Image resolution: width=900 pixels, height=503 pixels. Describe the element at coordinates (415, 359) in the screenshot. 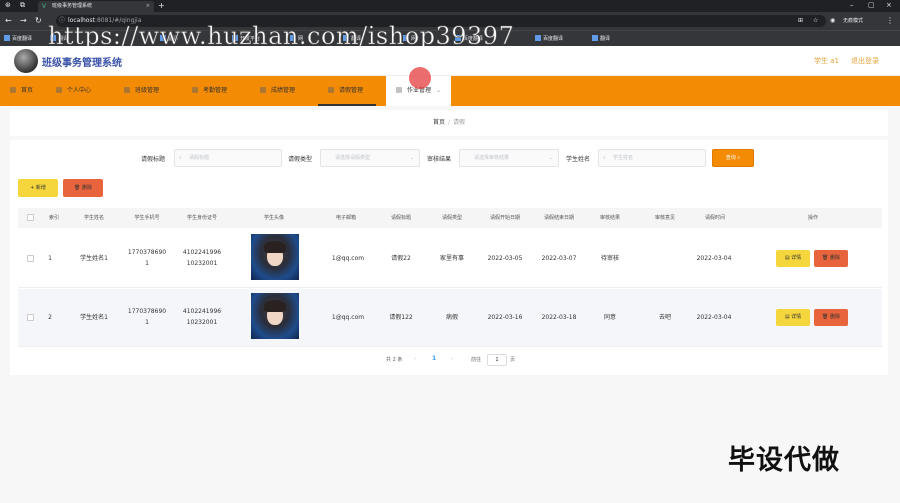

I see `pagination-prev: ‹` at that location.